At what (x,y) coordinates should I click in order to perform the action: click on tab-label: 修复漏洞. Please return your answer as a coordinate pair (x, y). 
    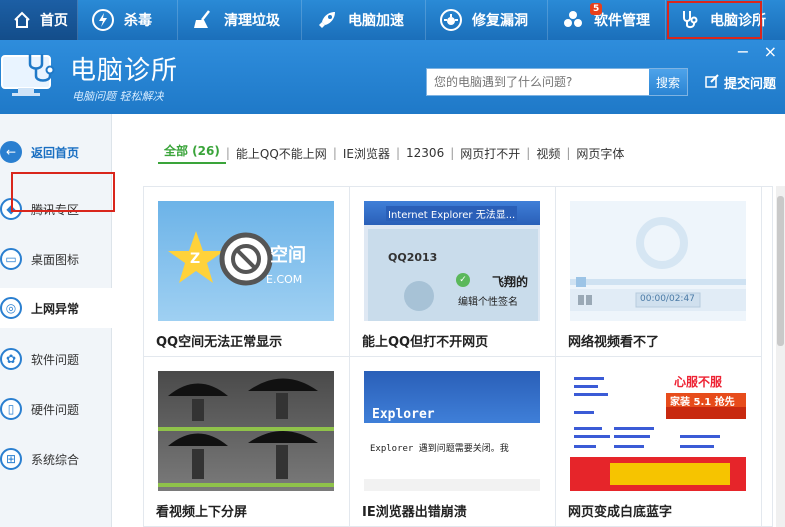
    Looking at the image, I should click on (500, 21).